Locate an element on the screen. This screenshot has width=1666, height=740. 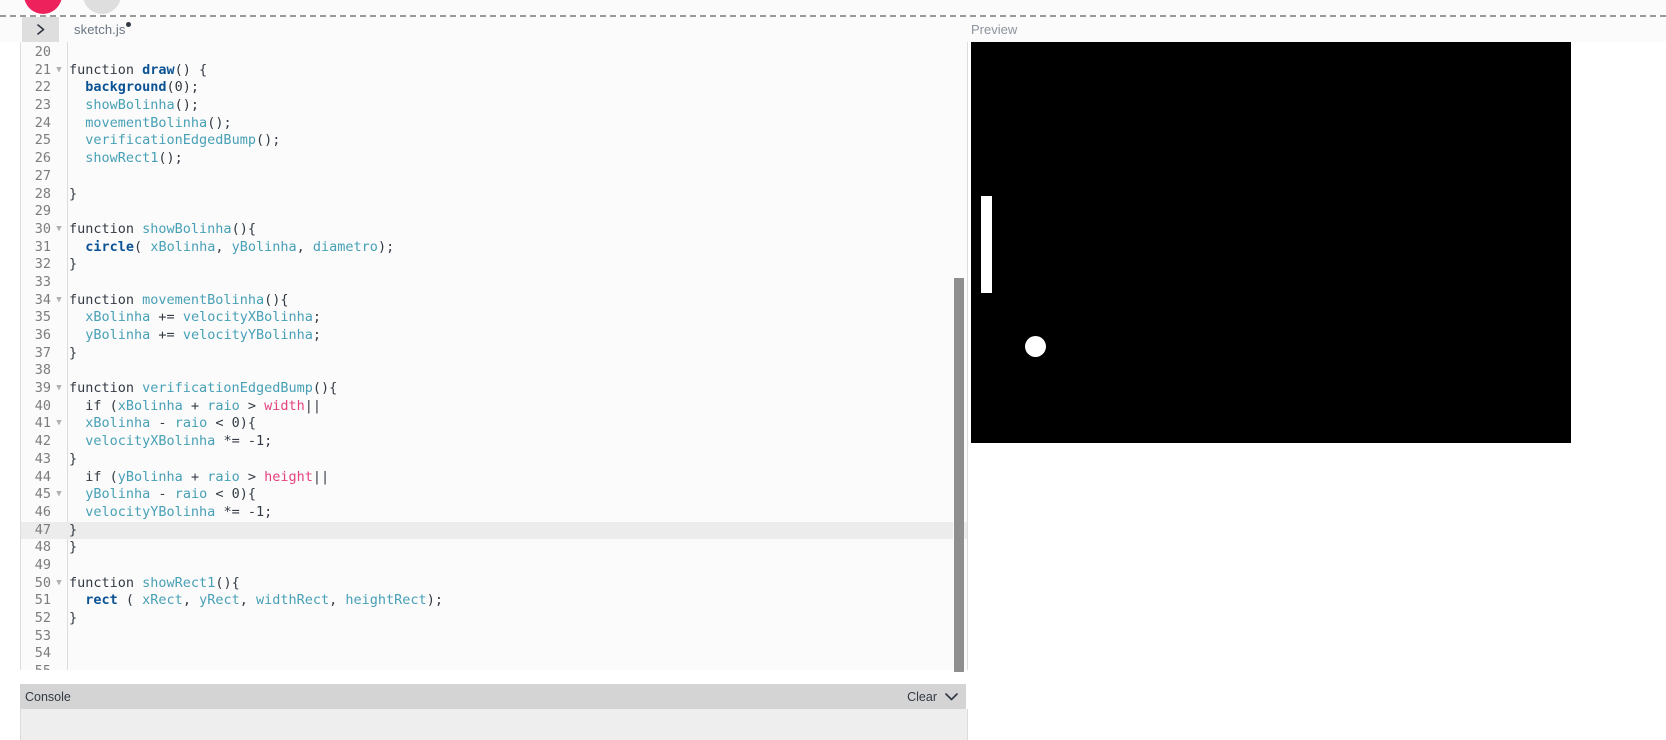
line-number: 38 is located at coordinates (42, 370).